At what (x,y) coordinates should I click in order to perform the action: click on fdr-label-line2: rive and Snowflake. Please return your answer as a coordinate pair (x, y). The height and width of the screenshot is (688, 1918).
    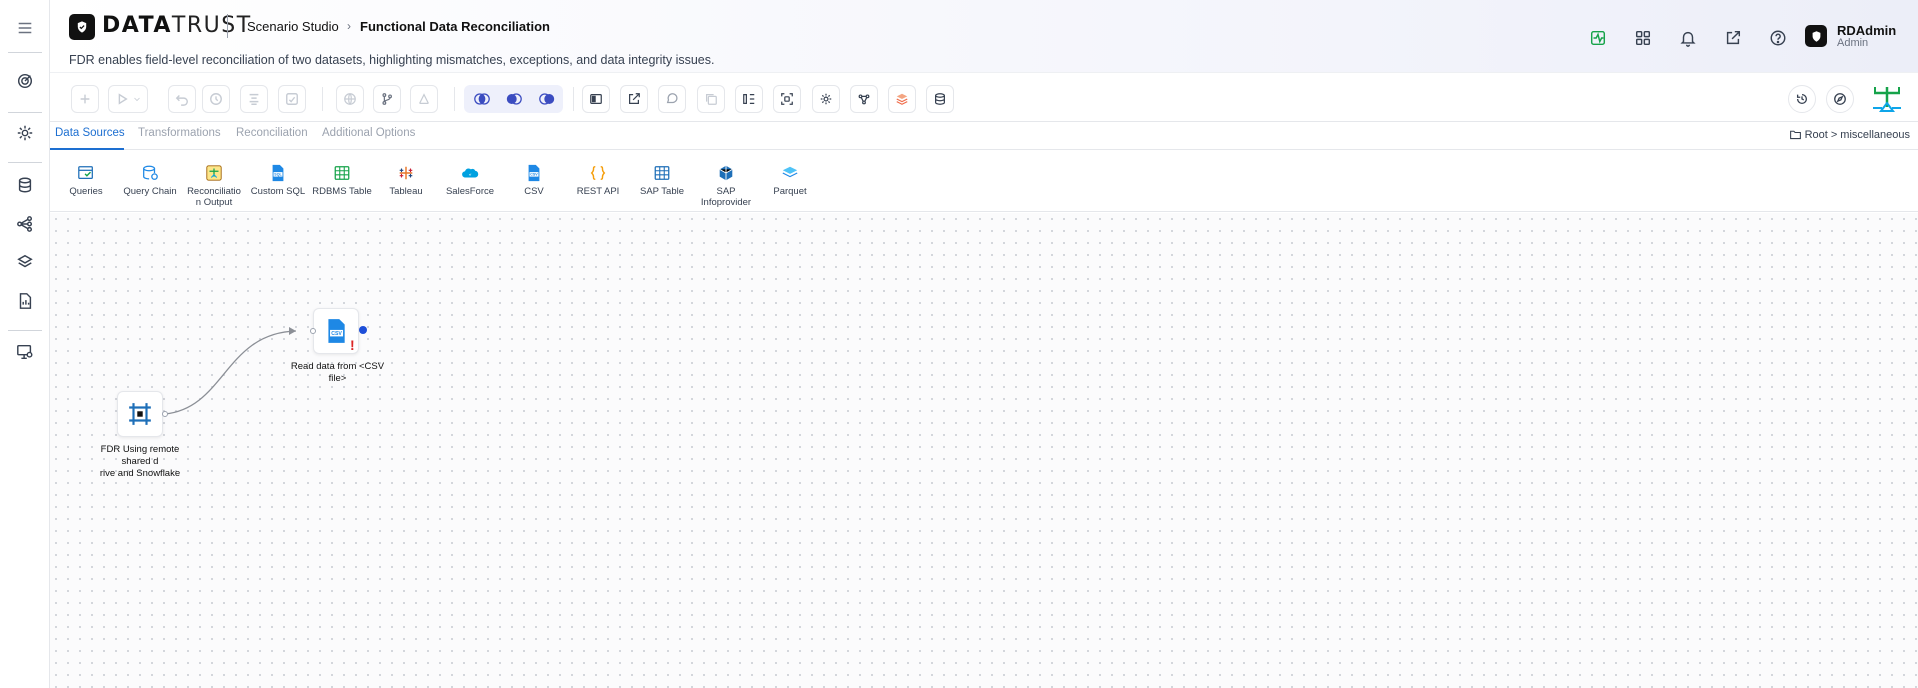
    Looking at the image, I should click on (140, 473).